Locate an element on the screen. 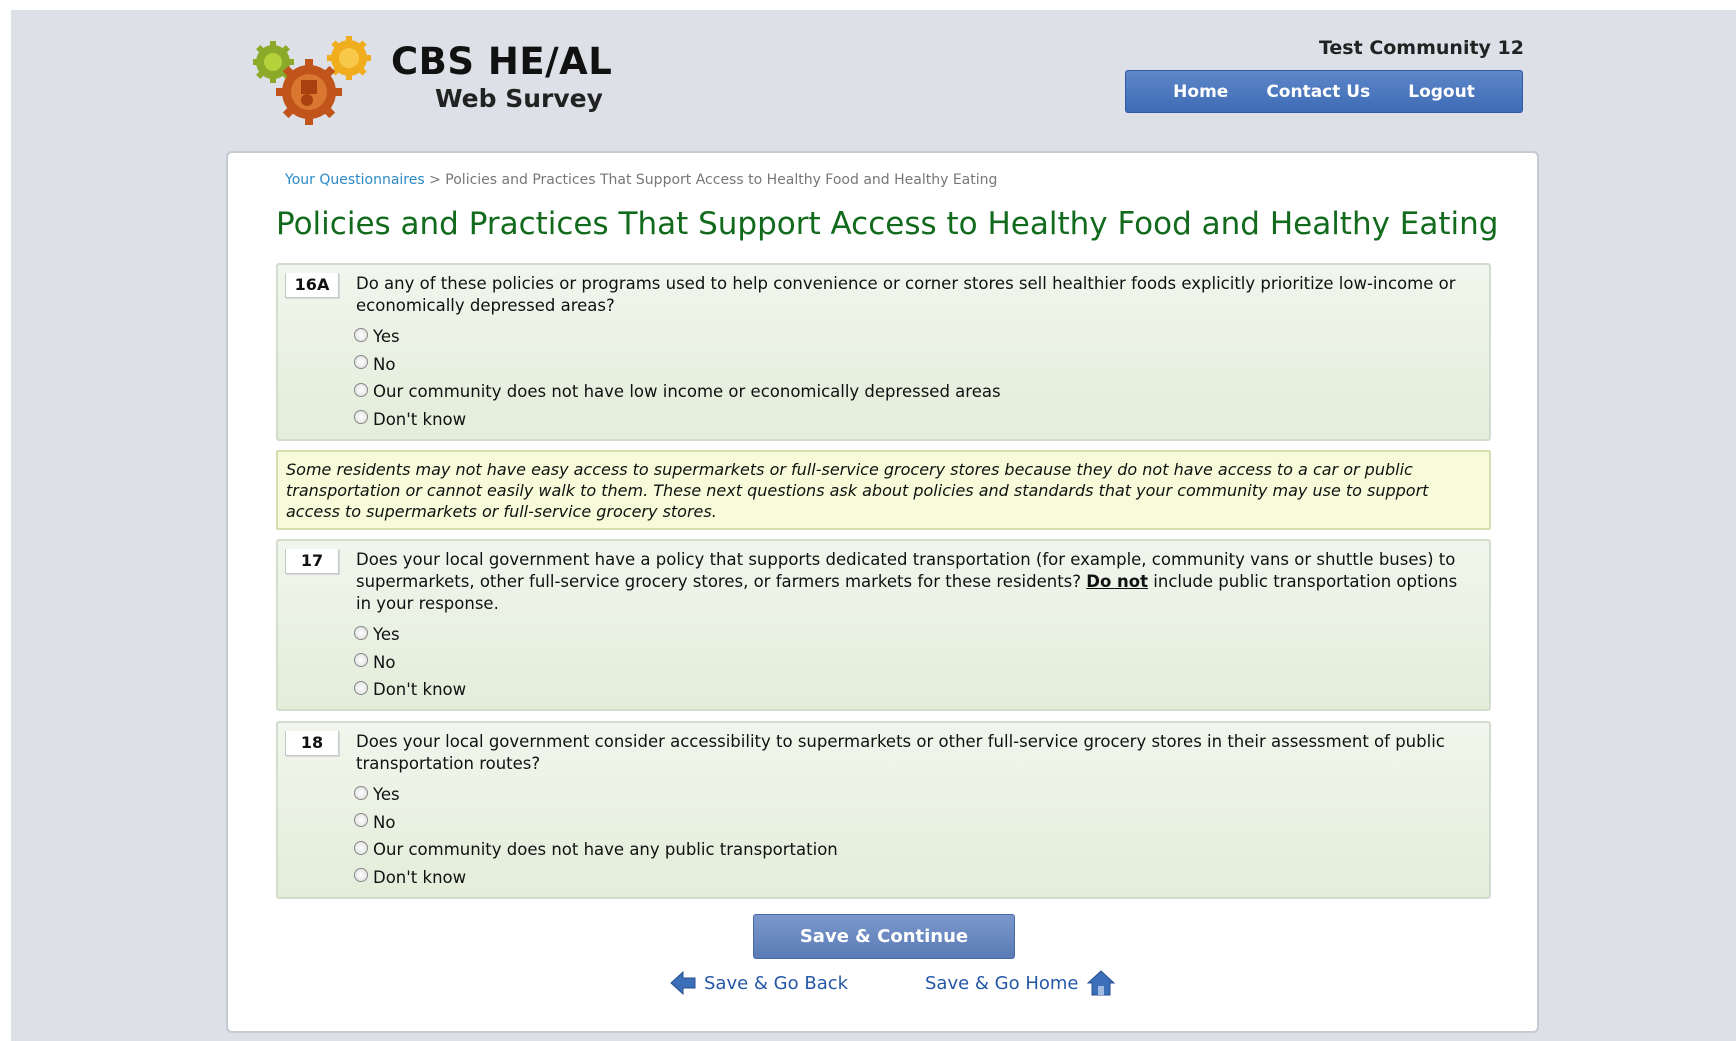  nav-logout-link: Logout is located at coordinates (1441, 92).